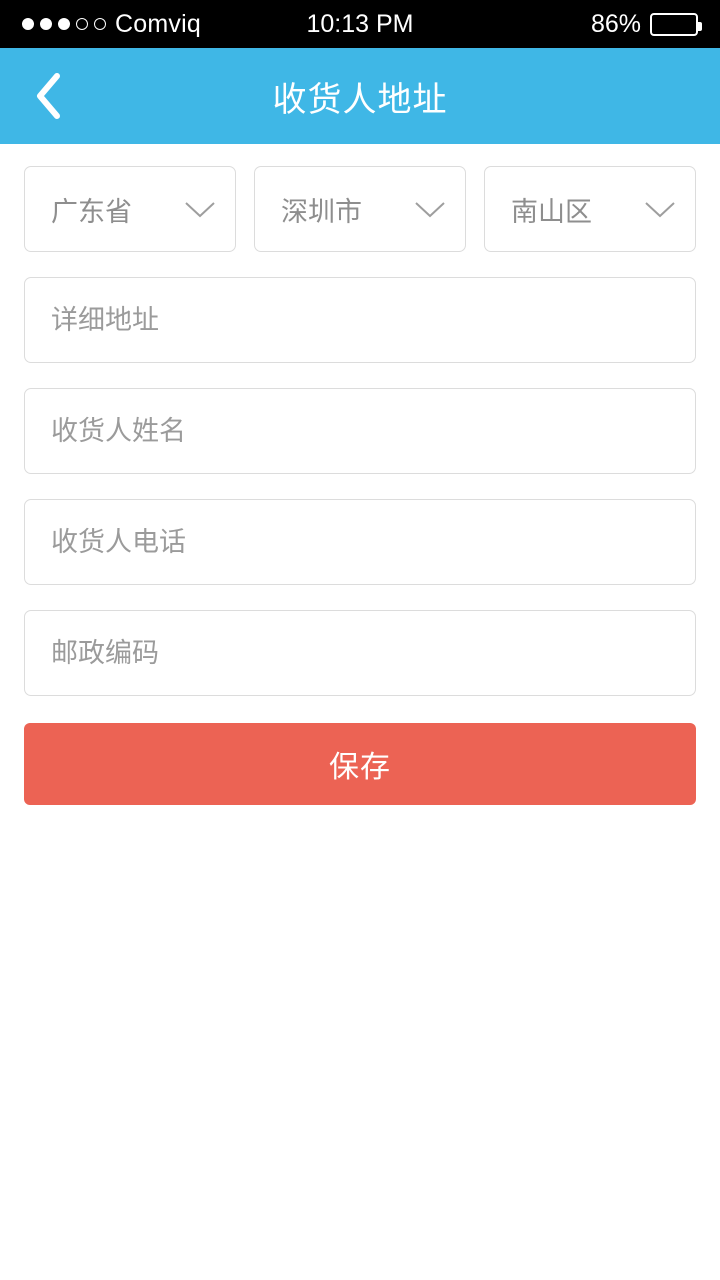 Image resolution: width=720 pixels, height=1280 pixels. I want to click on nav-header: 收货人地址, so click(360, 96).